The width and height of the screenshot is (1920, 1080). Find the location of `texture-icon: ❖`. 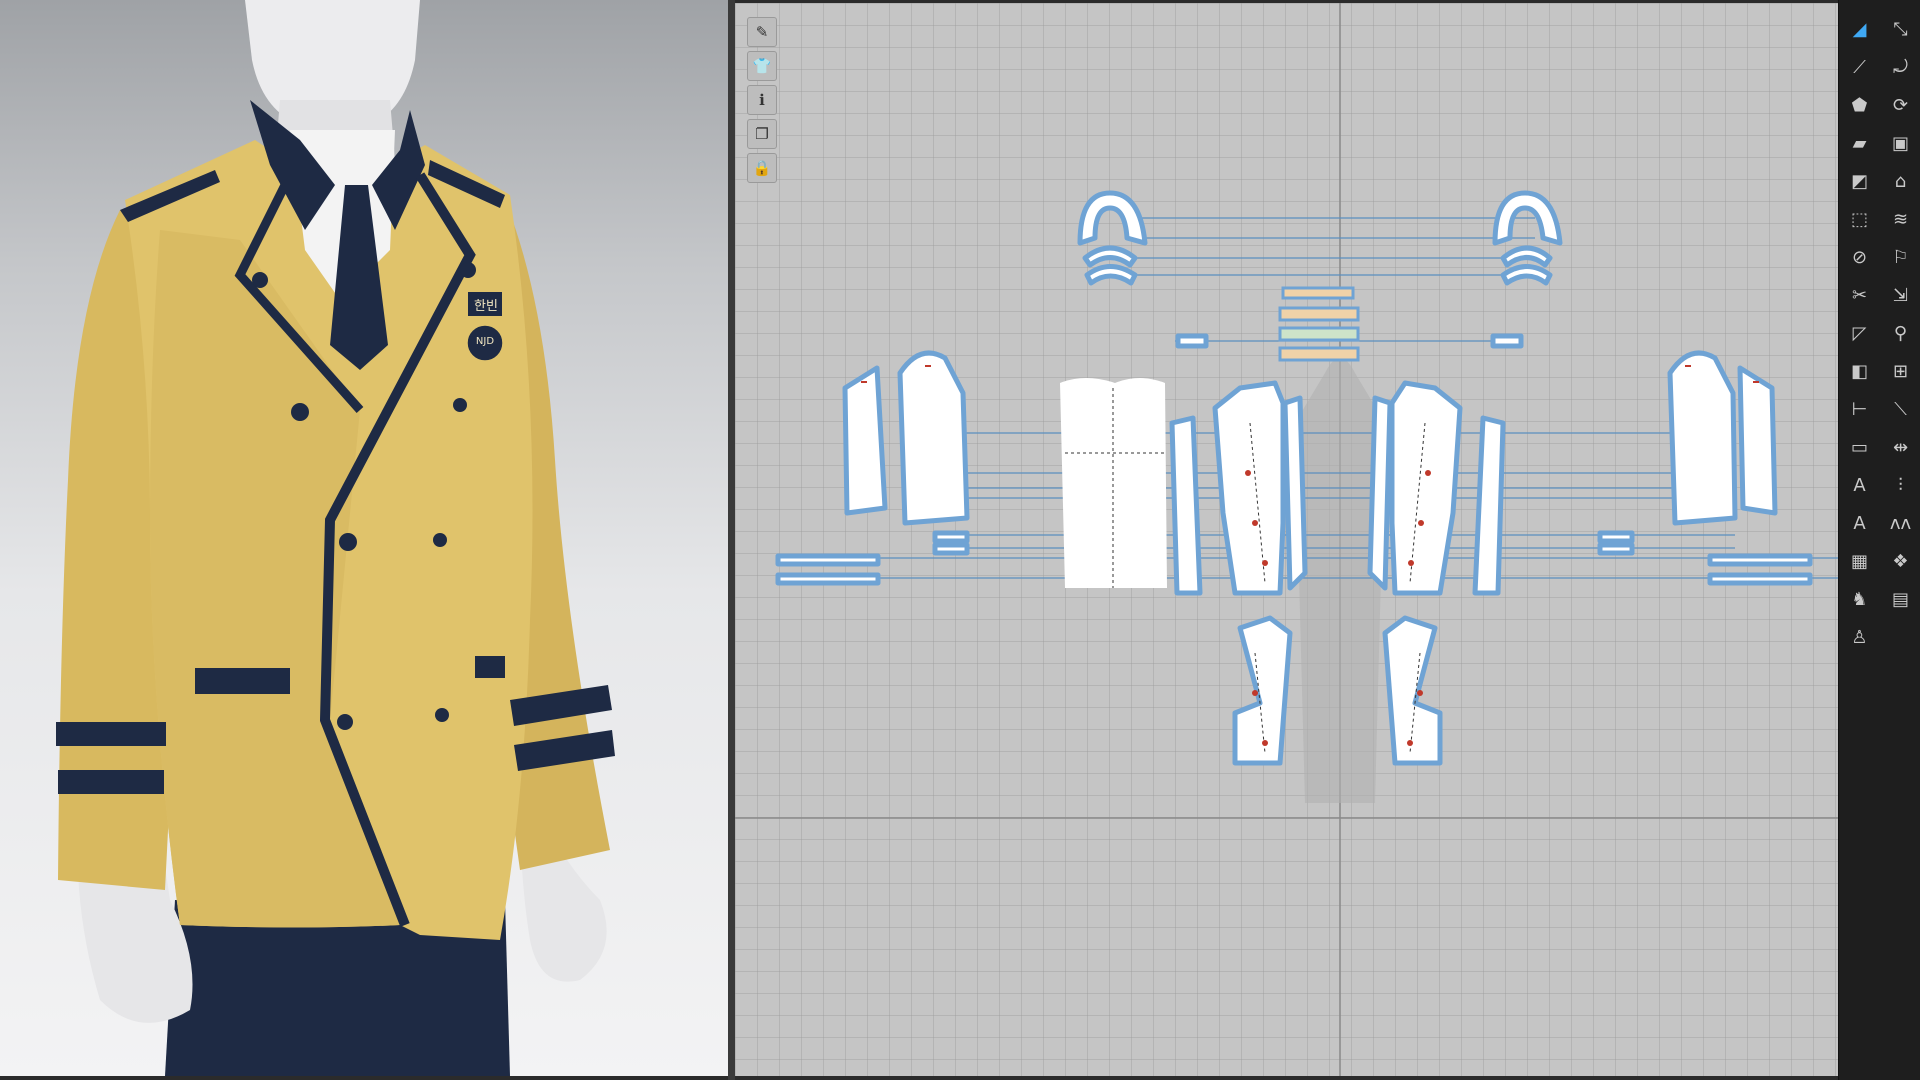

texture-icon: ❖ is located at coordinates (1900, 561).